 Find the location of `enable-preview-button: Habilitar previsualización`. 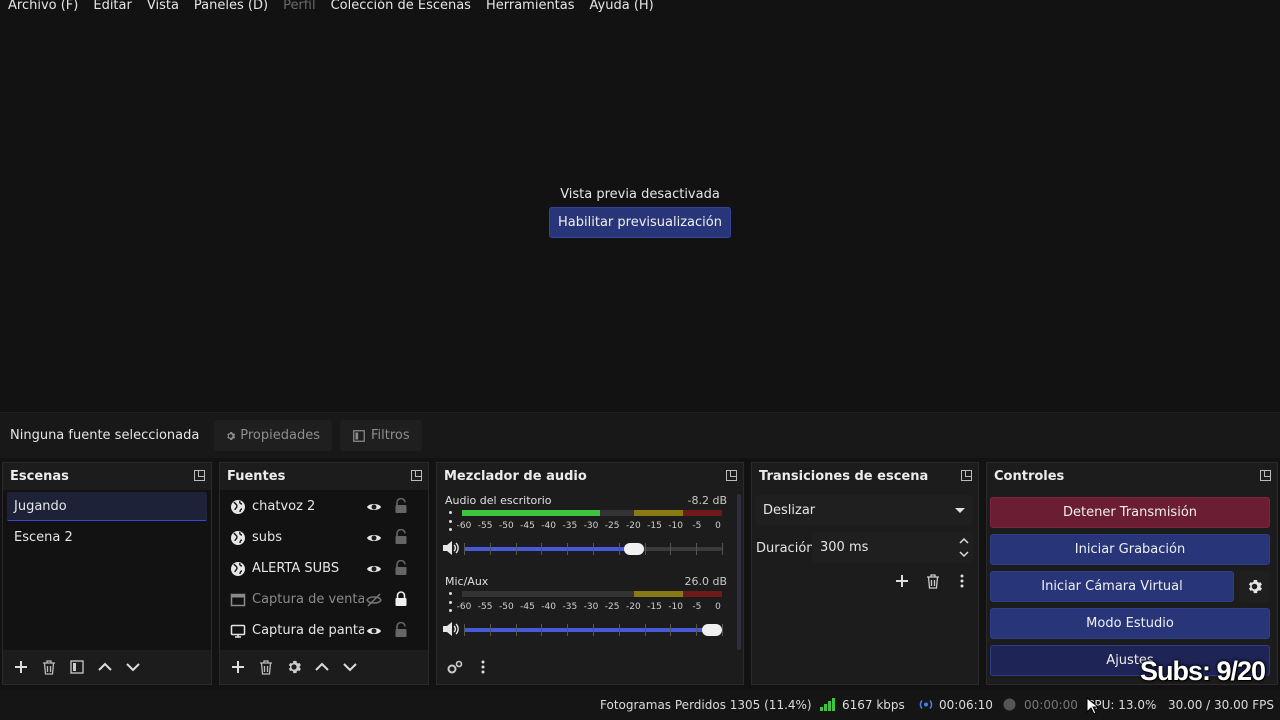

enable-preview-button: Habilitar previsualización is located at coordinates (640, 222).